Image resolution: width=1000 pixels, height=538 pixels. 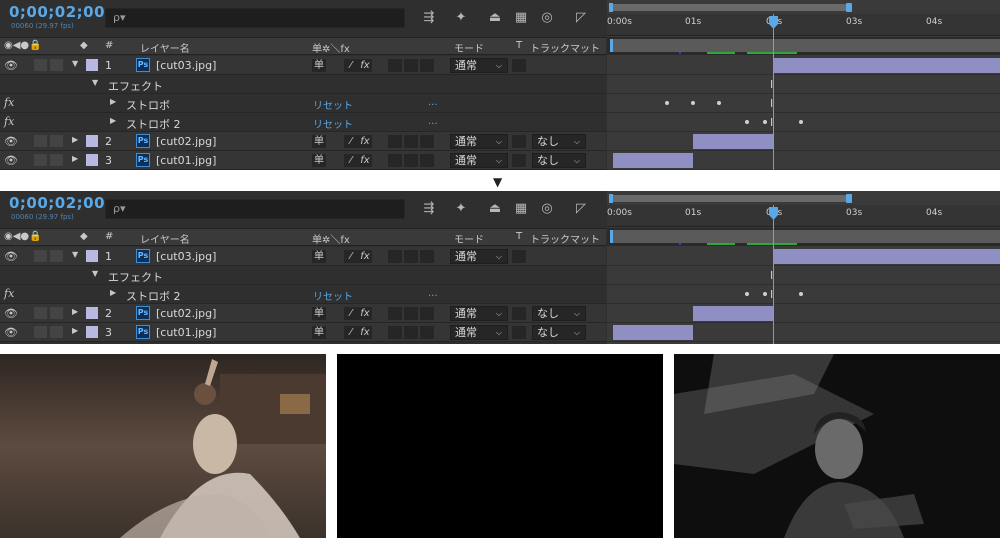 I want to click on time-navigator-bar, so click(x=805, y=236).